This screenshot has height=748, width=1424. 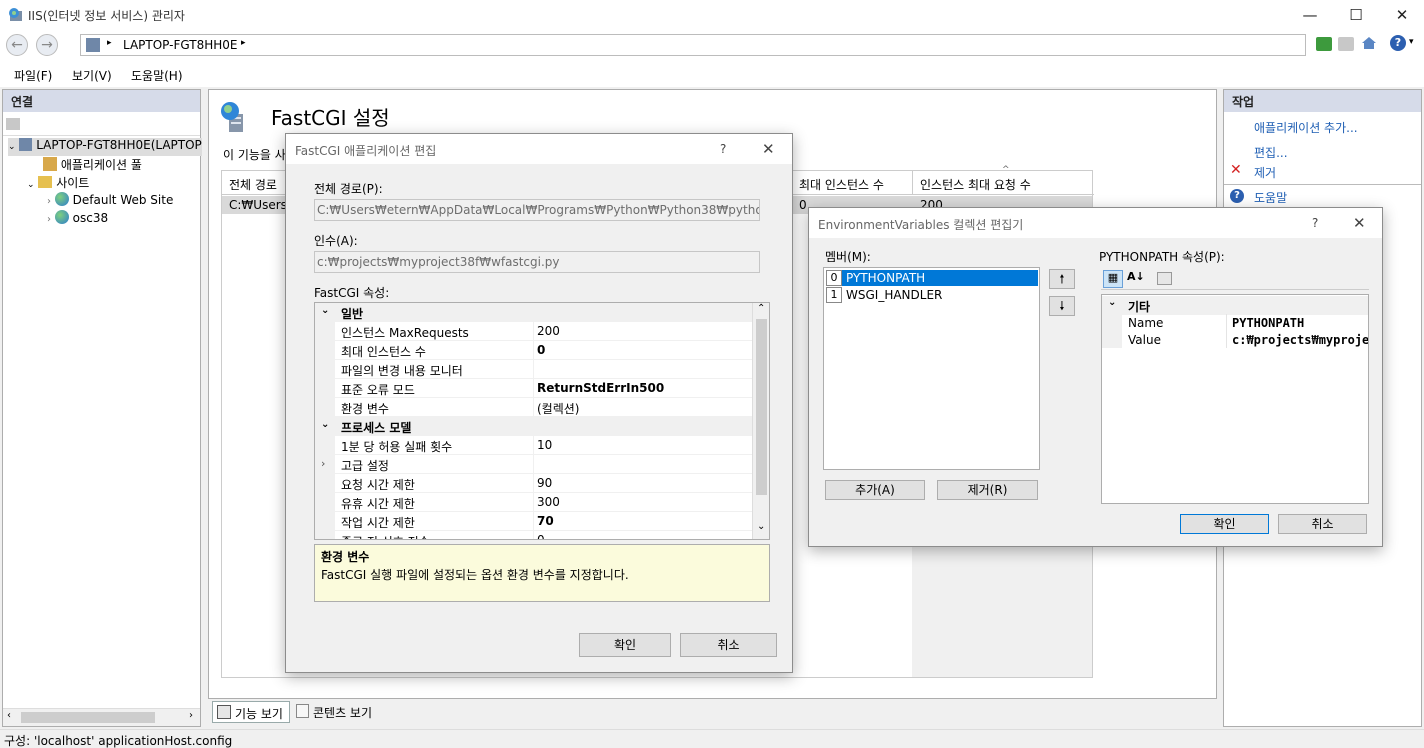 What do you see at coordinates (77, 217) in the screenshot?
I see `tree-osc38: › osc38` at bounding box center [77, 217].